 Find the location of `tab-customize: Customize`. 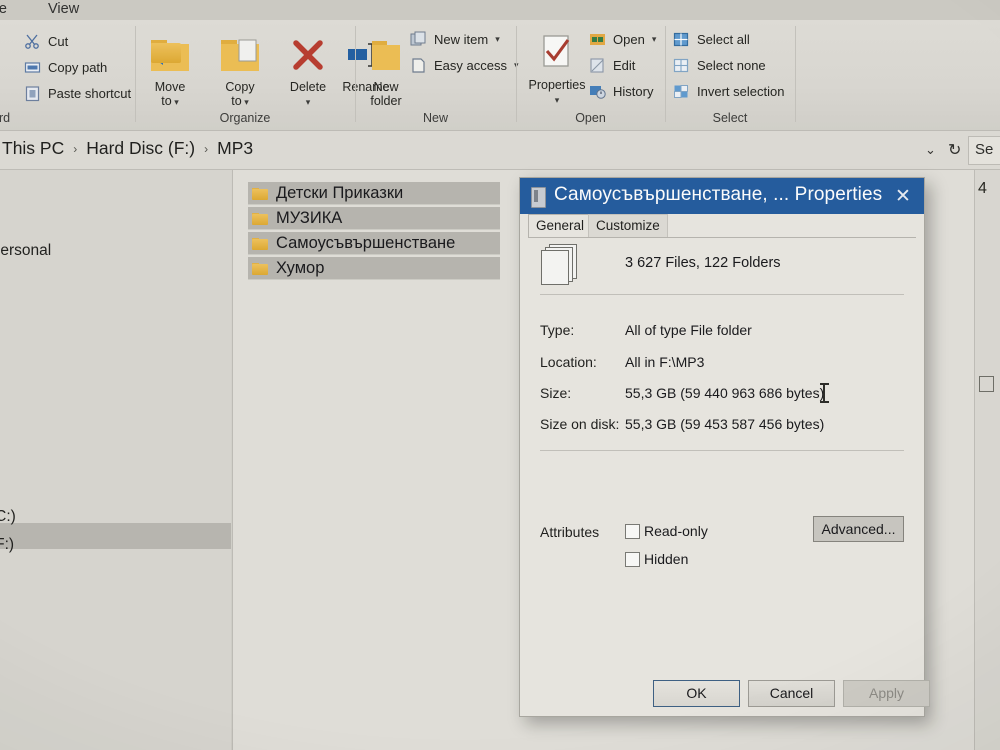

tab-customize: Customize is located at coordinates (628, 226).